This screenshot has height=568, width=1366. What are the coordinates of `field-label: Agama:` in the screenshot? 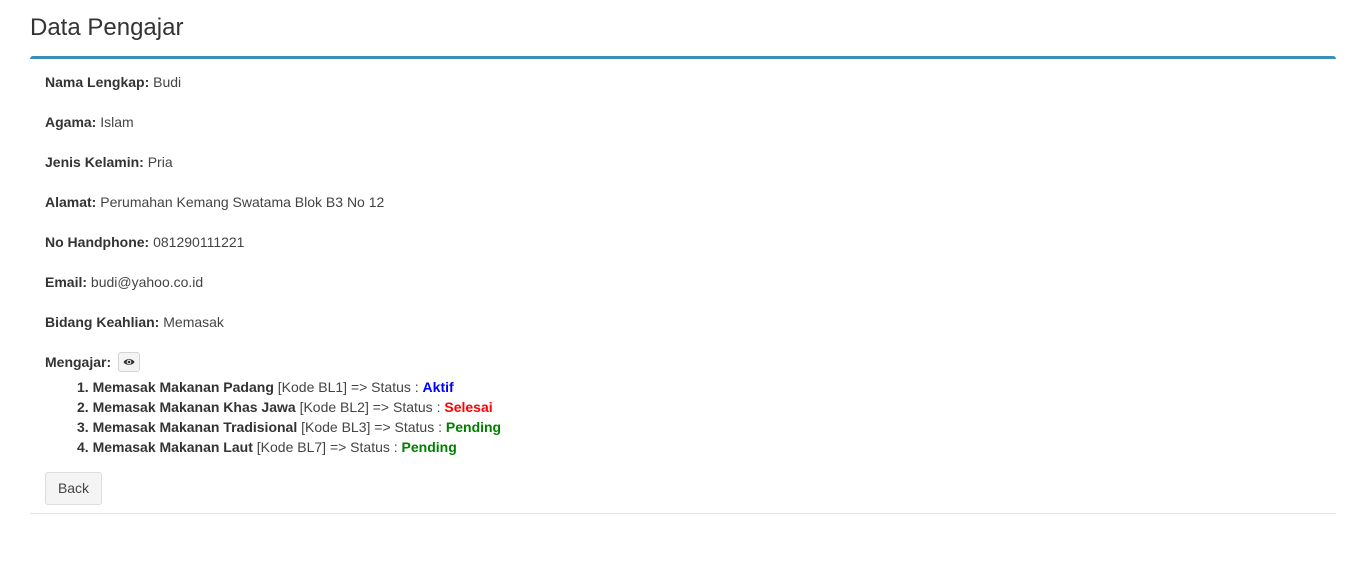 It's located at (71, 122).